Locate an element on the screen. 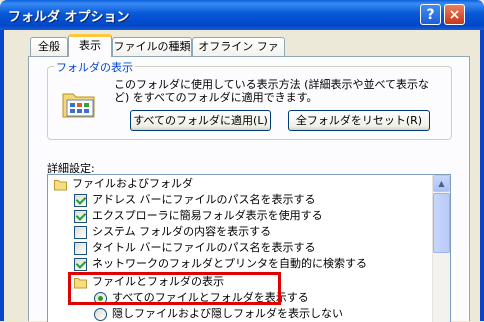  window-frame-left is located at coordinates (2, 175).